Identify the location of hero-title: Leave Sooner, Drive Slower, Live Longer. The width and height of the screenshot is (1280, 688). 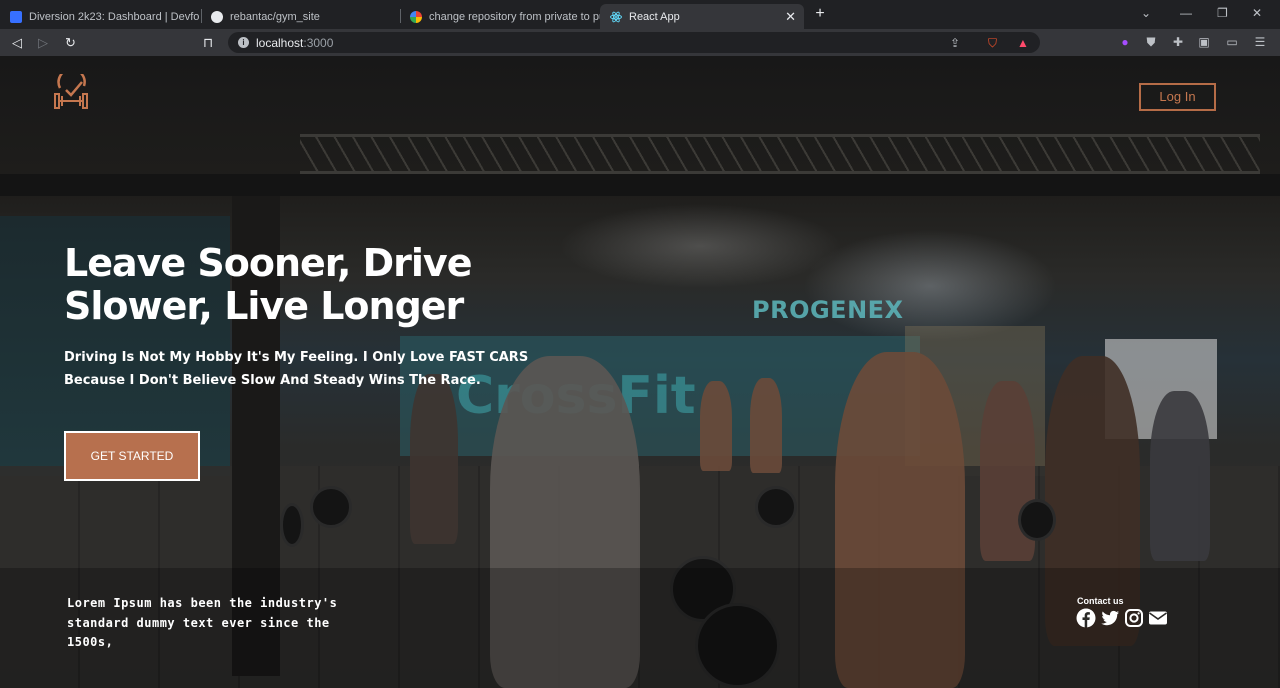
(268, 284).